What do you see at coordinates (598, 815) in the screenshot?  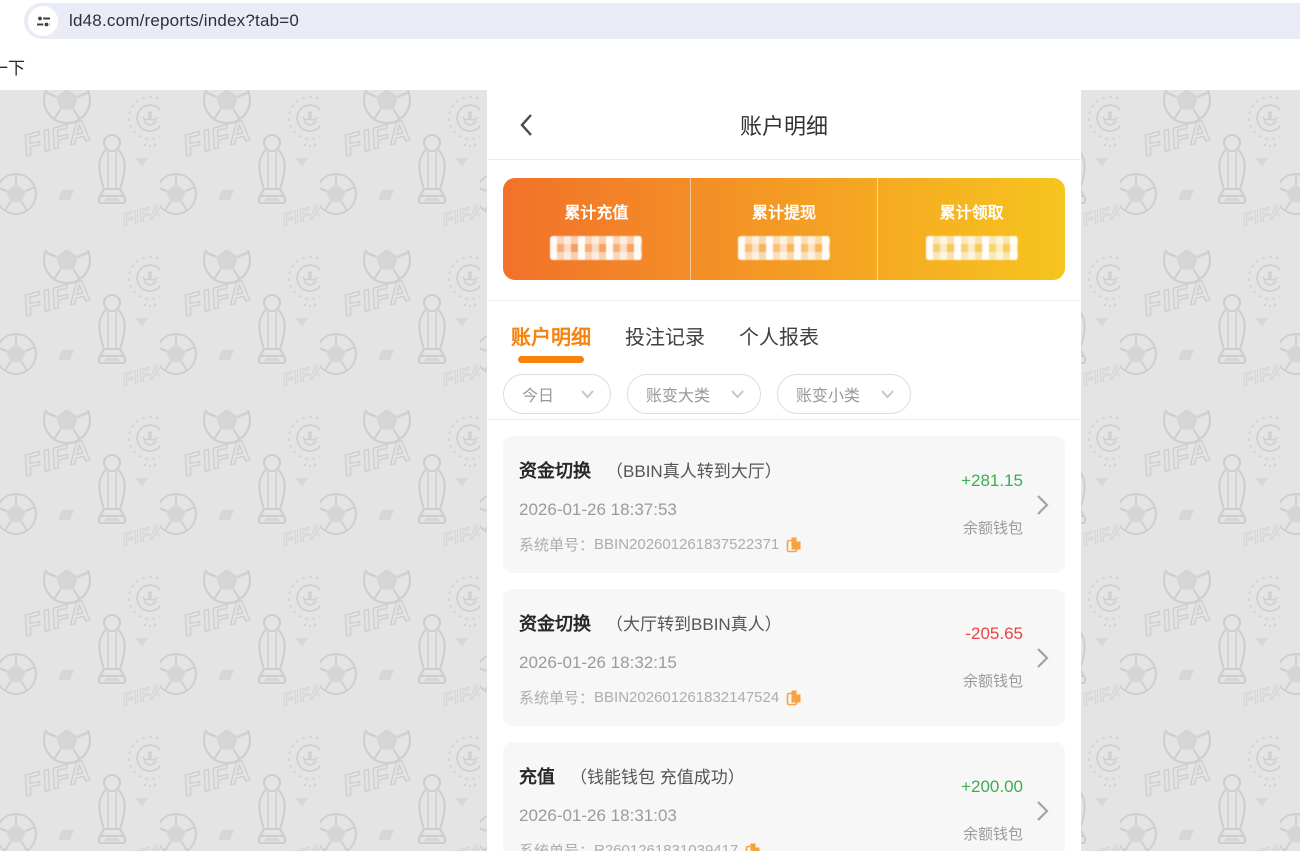 I see `transaction-time: 2026-01-26 18:31:03` at bounding box center [598, 815].